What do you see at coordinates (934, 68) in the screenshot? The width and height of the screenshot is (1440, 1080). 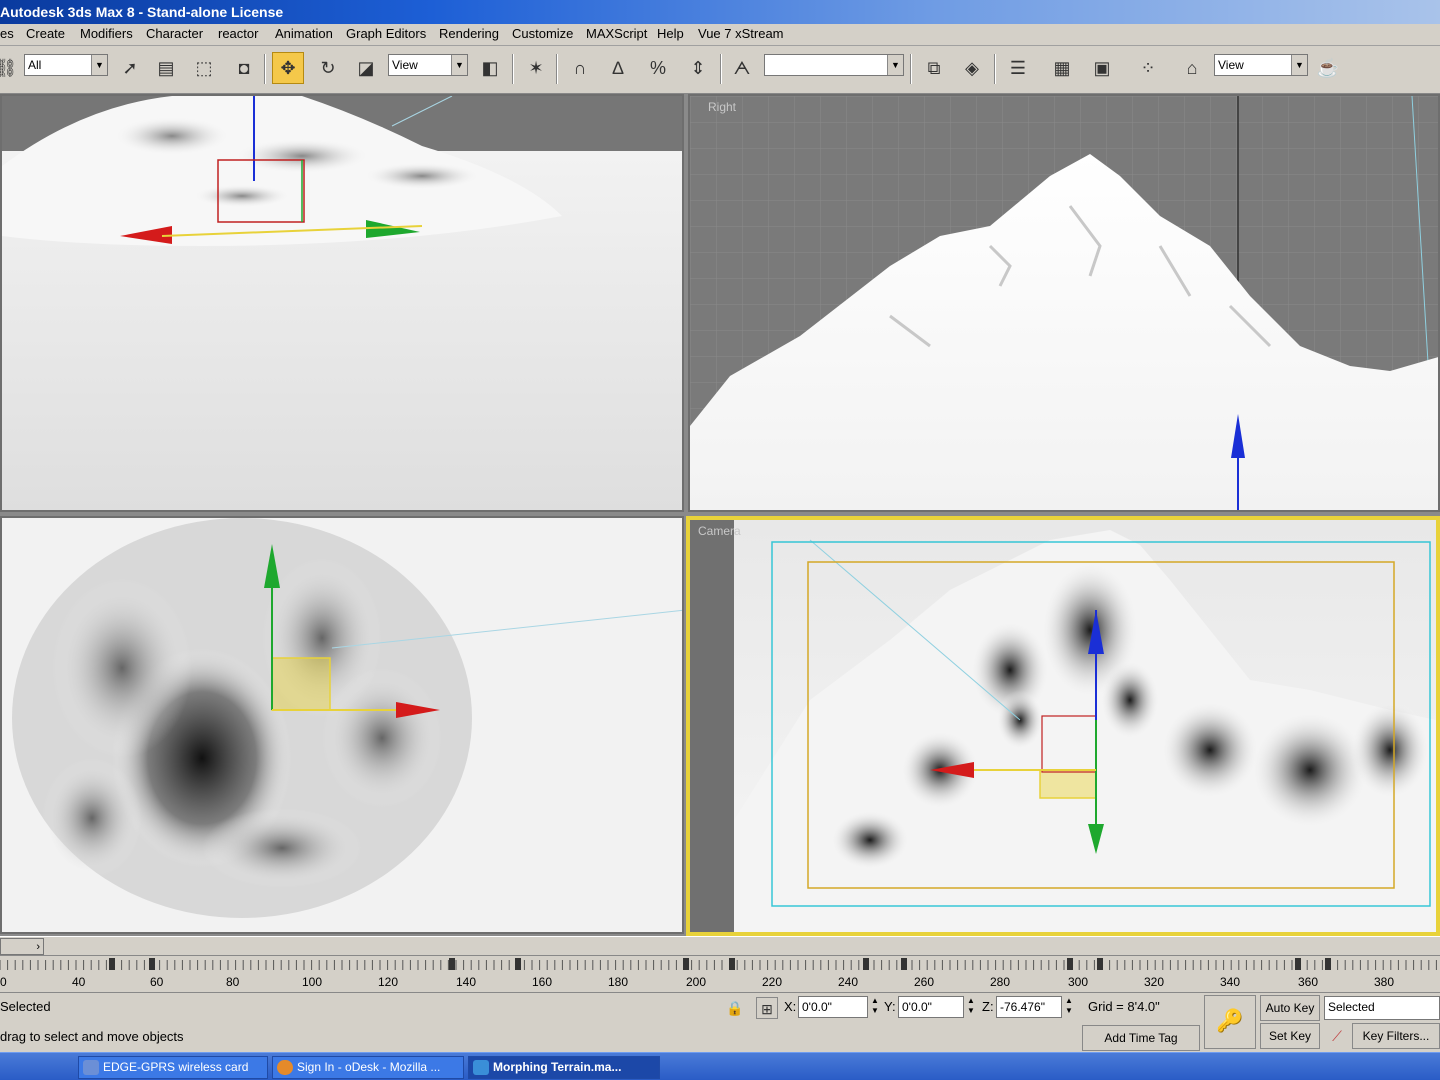 I see `mirror-icon: ⧉` at bounding box center [934, 68].